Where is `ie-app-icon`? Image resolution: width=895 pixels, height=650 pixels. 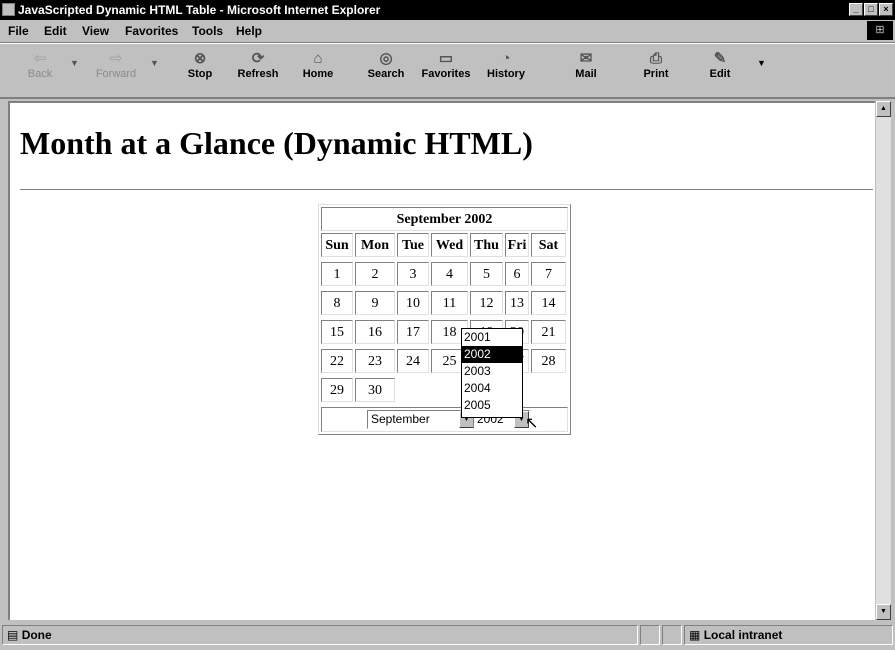
ie-app-icon is located at coordinates (8, 9).